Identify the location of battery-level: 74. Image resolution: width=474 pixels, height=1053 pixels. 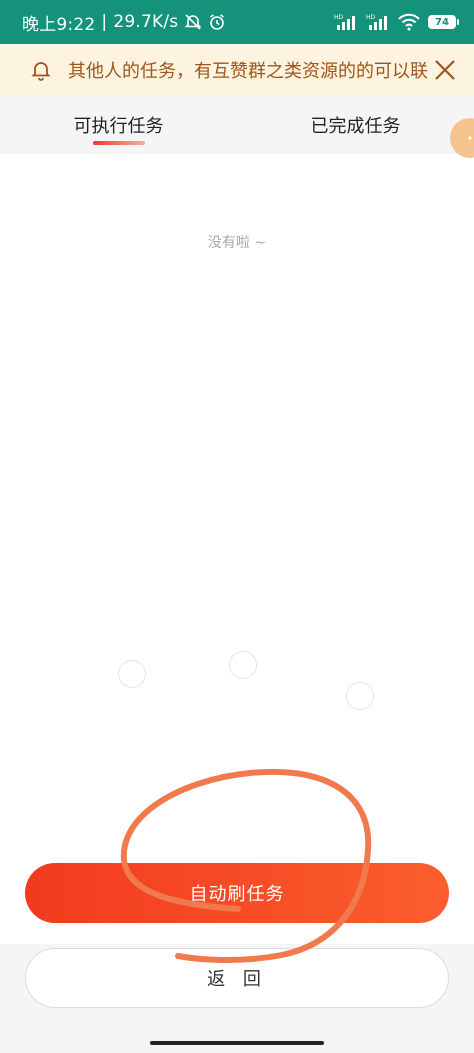
(442, 22).